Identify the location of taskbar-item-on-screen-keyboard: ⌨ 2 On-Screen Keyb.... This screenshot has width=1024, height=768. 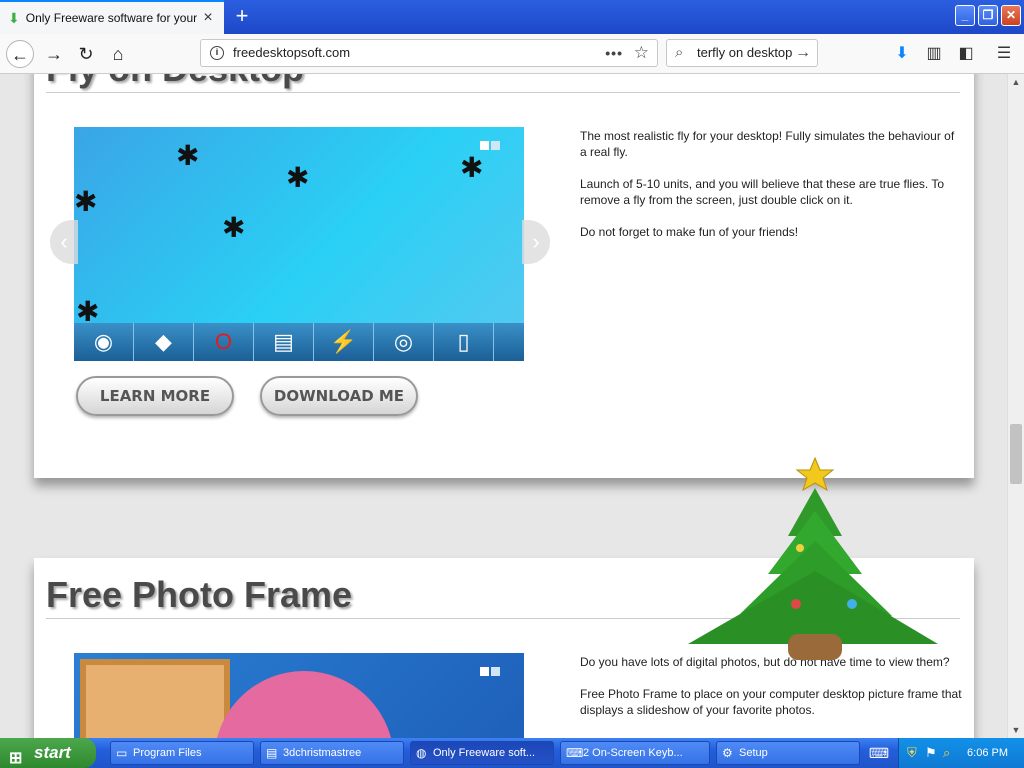
(635, 753).